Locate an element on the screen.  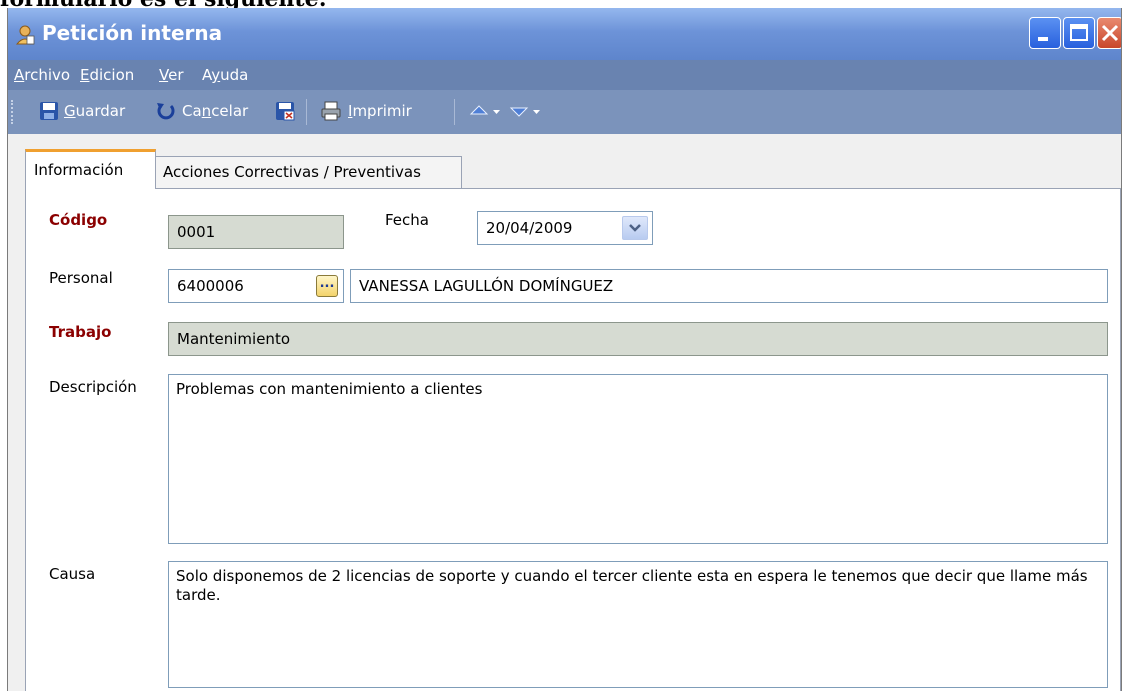
menu-ayuda: Ayuda is located at coordinates (225, 75).